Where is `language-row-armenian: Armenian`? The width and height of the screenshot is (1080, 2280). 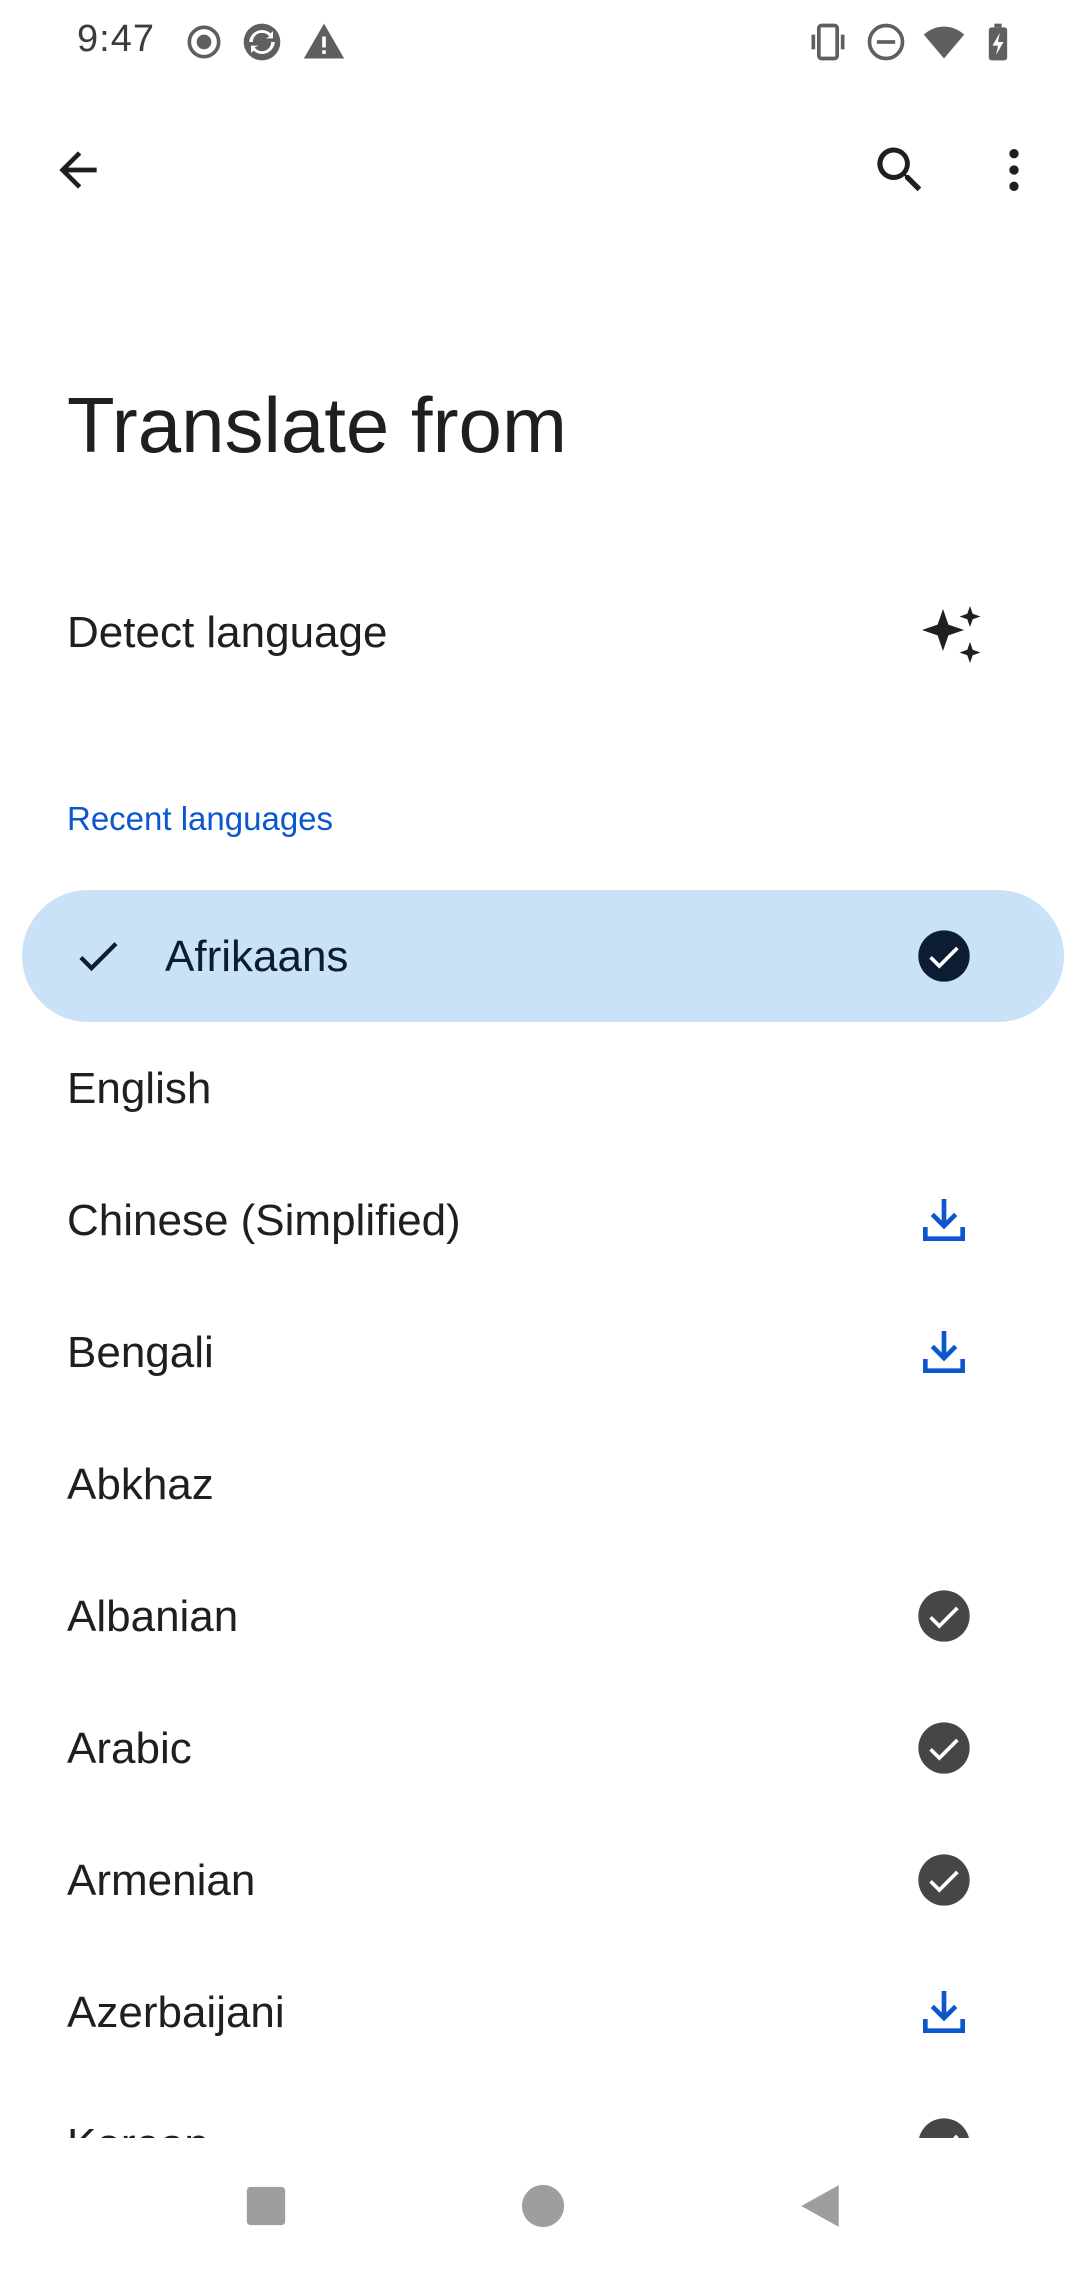 language-row-armenian: Armenian is located at coordinates (540, 1880).